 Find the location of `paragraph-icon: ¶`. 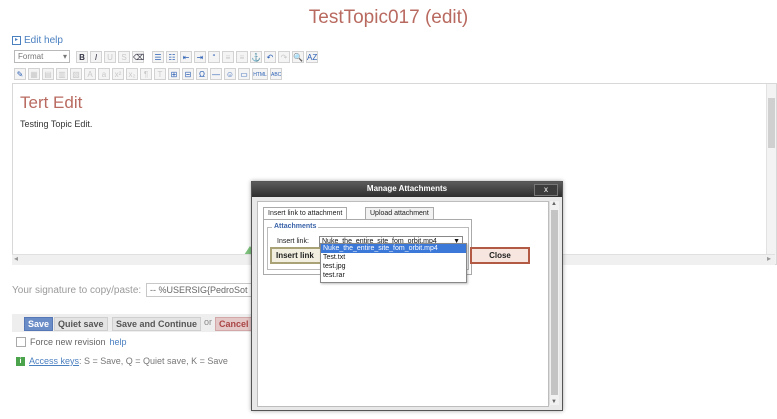

paragraph-icon: ¶ is located at coordinates (146, 73).